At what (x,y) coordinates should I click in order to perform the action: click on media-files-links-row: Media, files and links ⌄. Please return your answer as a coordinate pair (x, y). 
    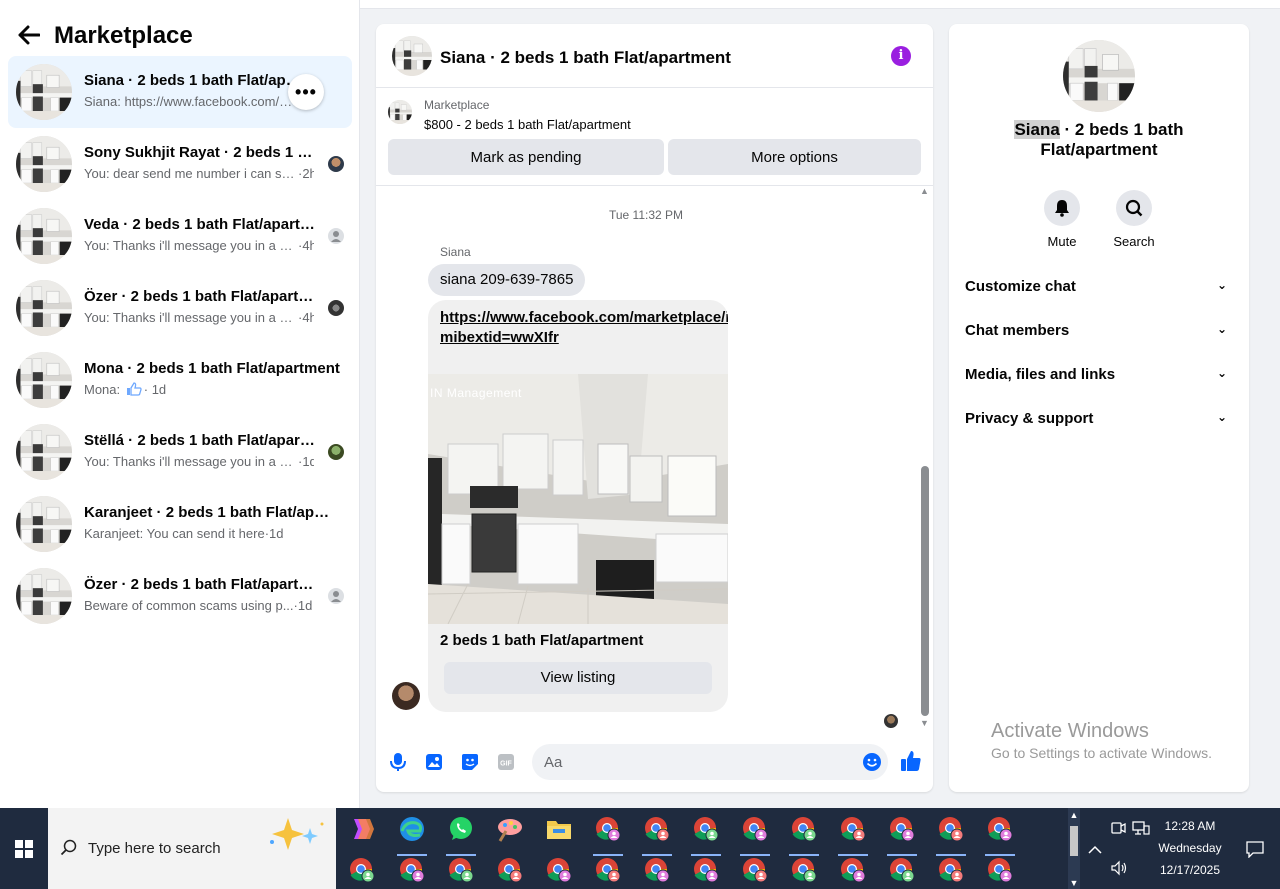
    Looking at the image, I should click on (1099, 378).